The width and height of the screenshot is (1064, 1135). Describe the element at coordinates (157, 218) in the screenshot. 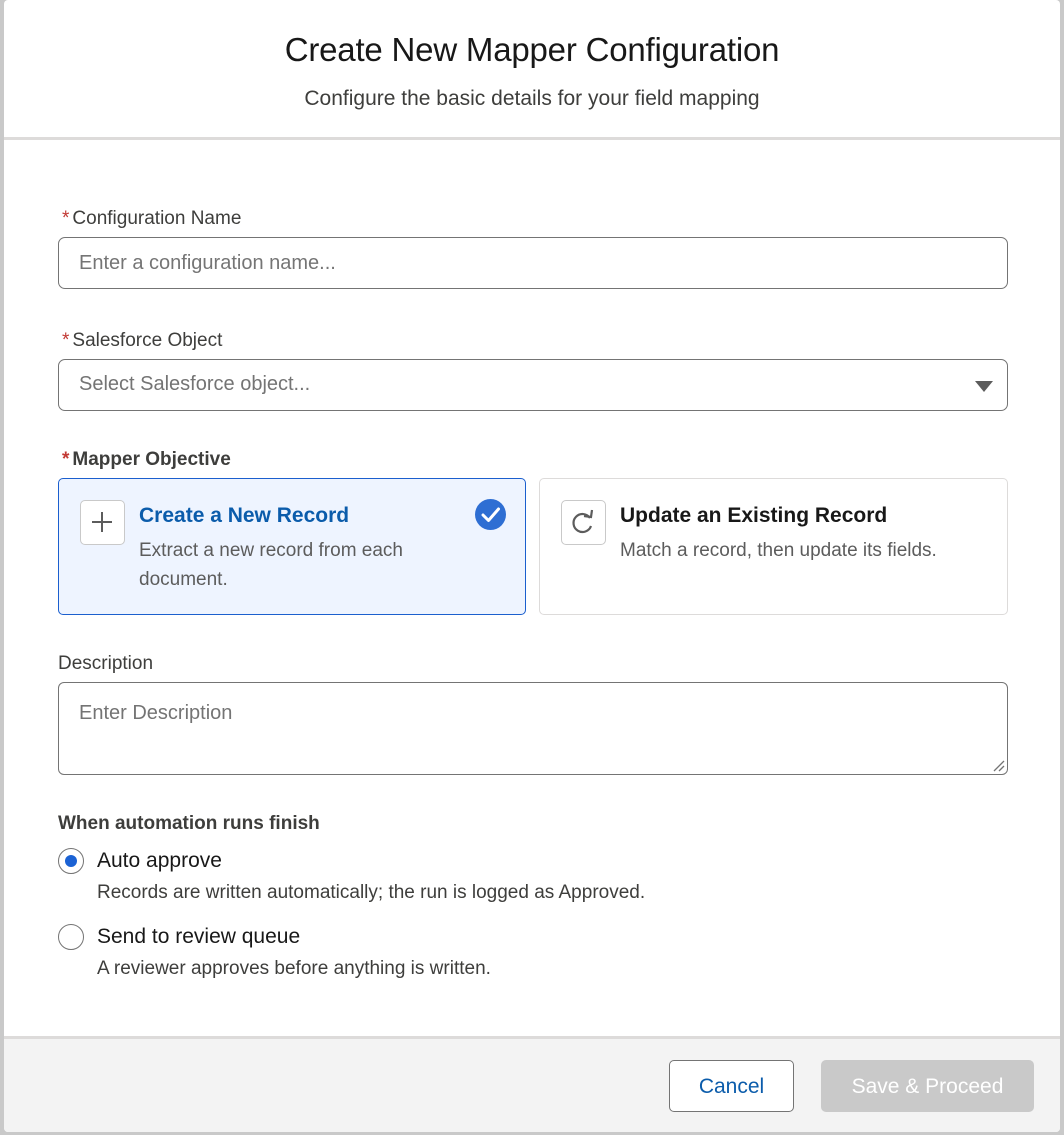

I see `config-name-label-text: Configuration Name` at that location.